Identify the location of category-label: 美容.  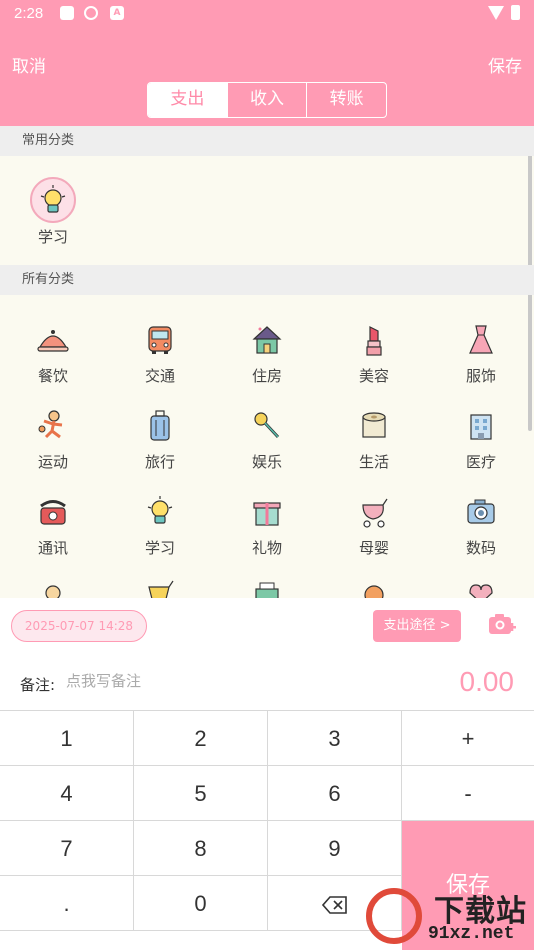
(373, 376).